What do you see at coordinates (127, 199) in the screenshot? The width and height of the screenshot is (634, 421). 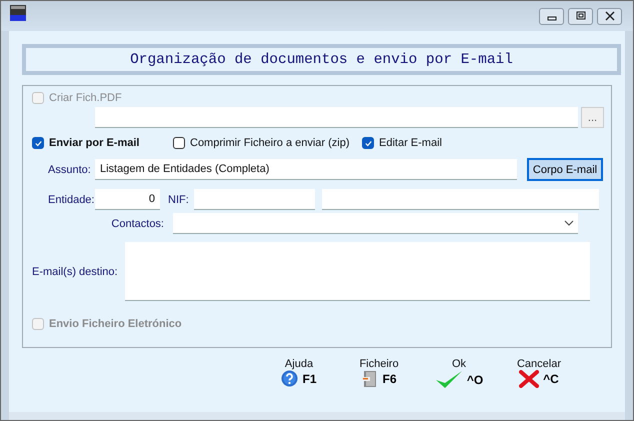 I see `entity-field: 0` at bounding box center [127, 199].